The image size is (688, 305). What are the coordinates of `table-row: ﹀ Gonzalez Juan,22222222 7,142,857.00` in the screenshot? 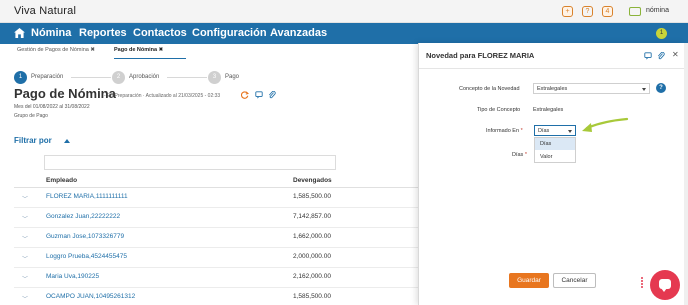 It's located at (216, 218).